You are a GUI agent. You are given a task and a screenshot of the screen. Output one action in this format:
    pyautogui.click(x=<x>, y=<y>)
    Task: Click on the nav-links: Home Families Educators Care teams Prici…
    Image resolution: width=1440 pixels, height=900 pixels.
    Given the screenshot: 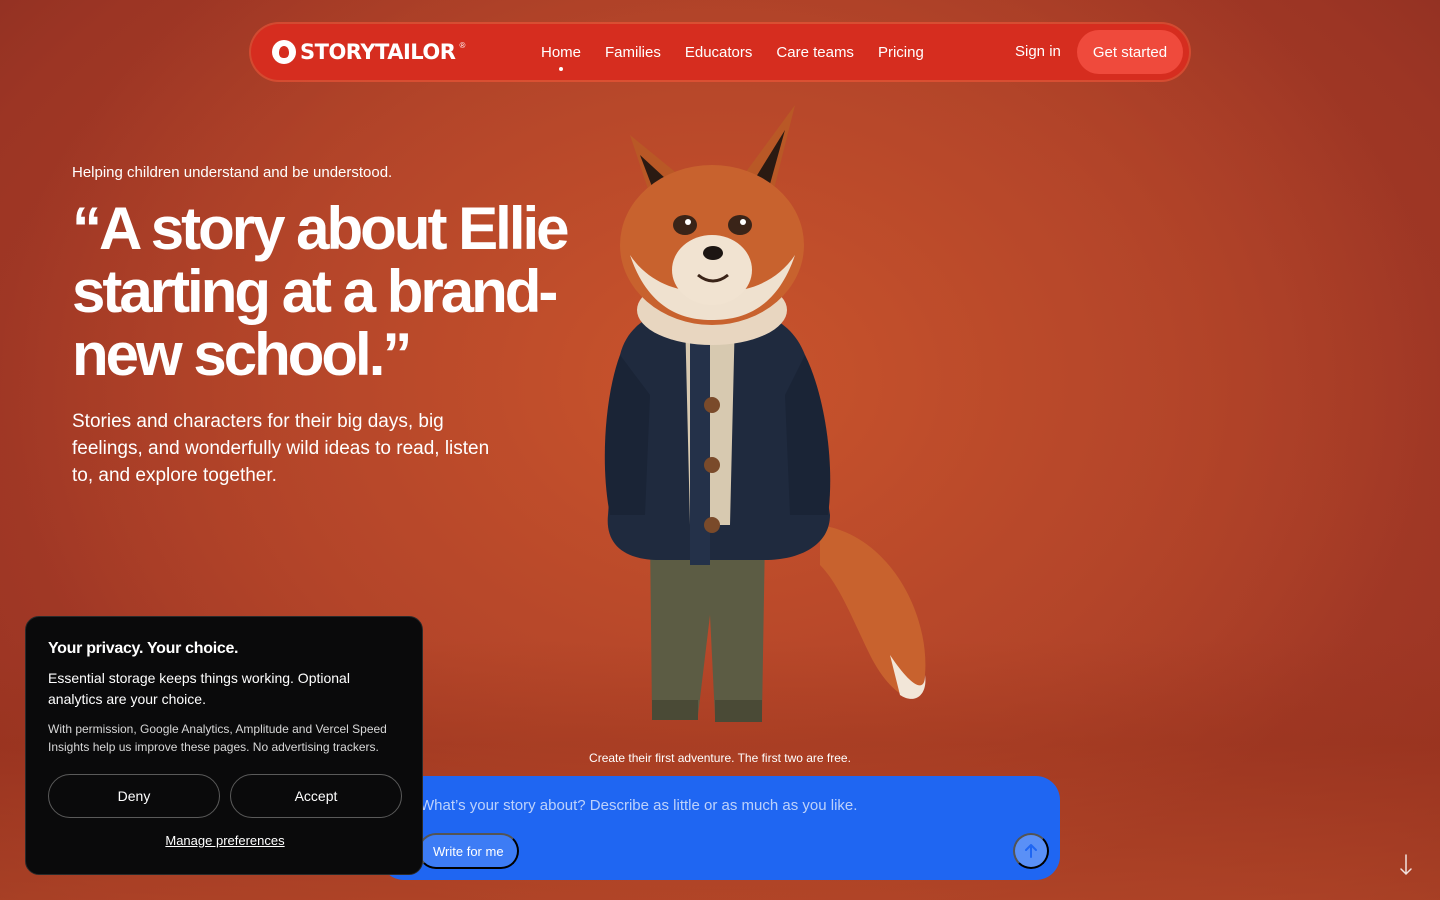 What is the action you would take?
    pyautogui.click(x=732, y=52)
    